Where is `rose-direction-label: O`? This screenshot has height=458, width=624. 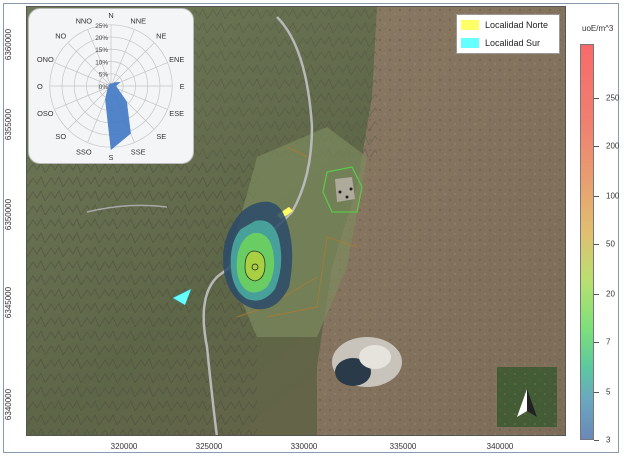 rose-direction-label: O is located at coordinates (40, 86).